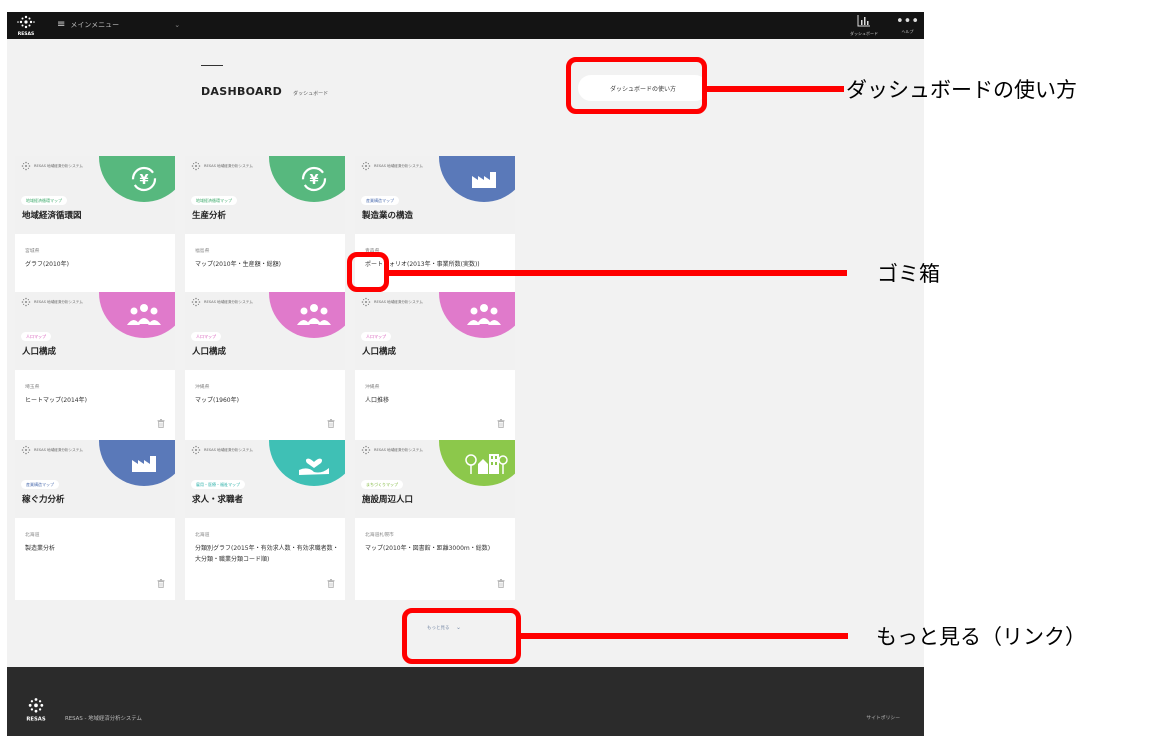  Describe the element at coordinates (388, 216) in the screenshot. I see `card-title: 製造業の構造` at that location.